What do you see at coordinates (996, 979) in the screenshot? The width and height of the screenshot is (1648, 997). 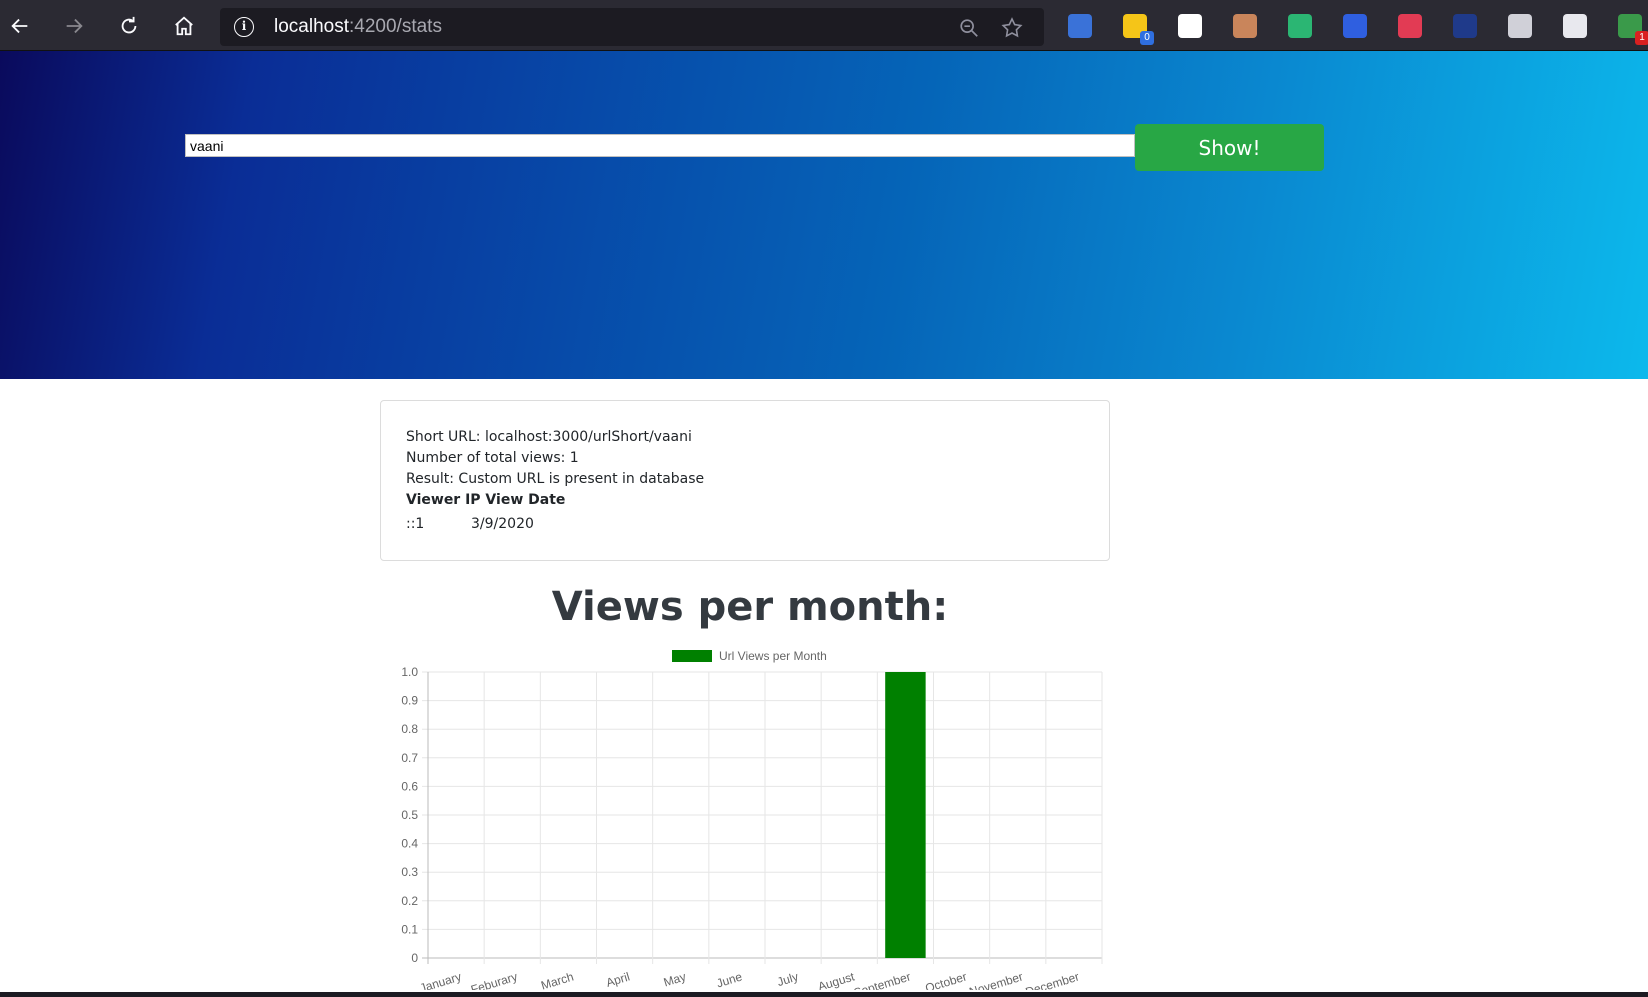 I see `x-tick-label: November` at bounding box center [996, 979].